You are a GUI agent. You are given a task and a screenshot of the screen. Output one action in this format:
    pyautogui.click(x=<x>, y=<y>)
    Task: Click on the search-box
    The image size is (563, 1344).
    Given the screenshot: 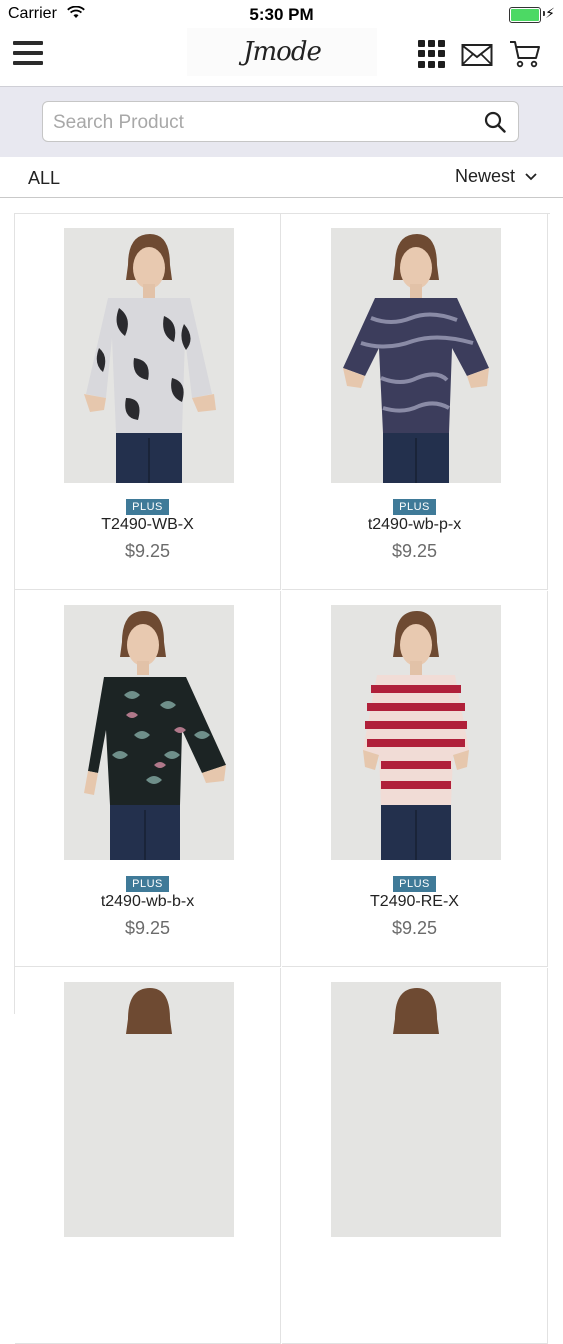 What is the action you would take?
    pyautogui.click(x=280, y=122)
    